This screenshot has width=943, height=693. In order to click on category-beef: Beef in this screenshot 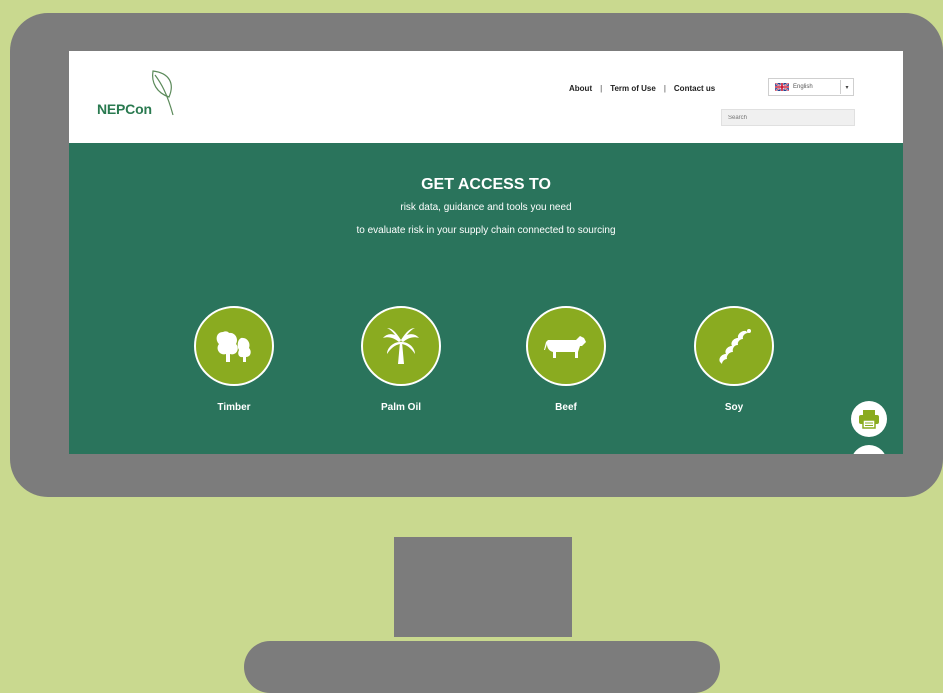, I will do `click(566, 359)`.